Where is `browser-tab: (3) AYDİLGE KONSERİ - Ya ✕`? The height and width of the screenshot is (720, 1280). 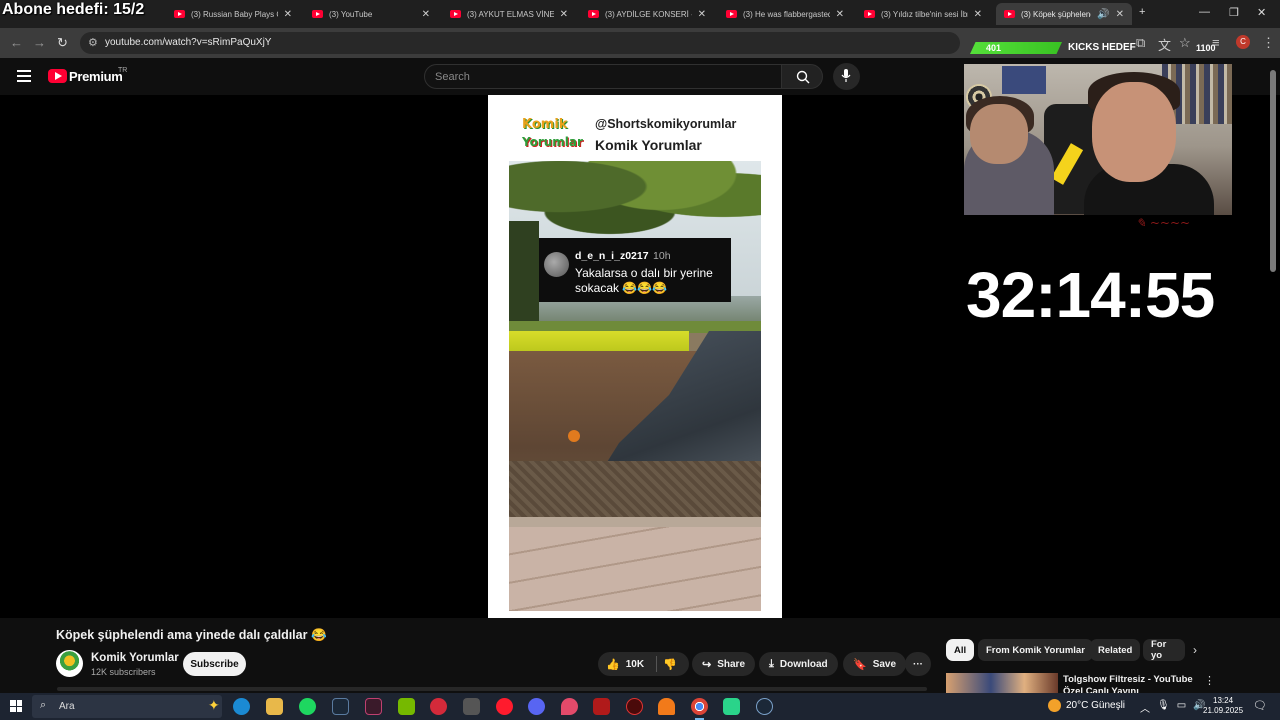
browser-tab: (3) AYDİLGE KONSERİ - Ya ✕ is located at coordinates (647, 14).